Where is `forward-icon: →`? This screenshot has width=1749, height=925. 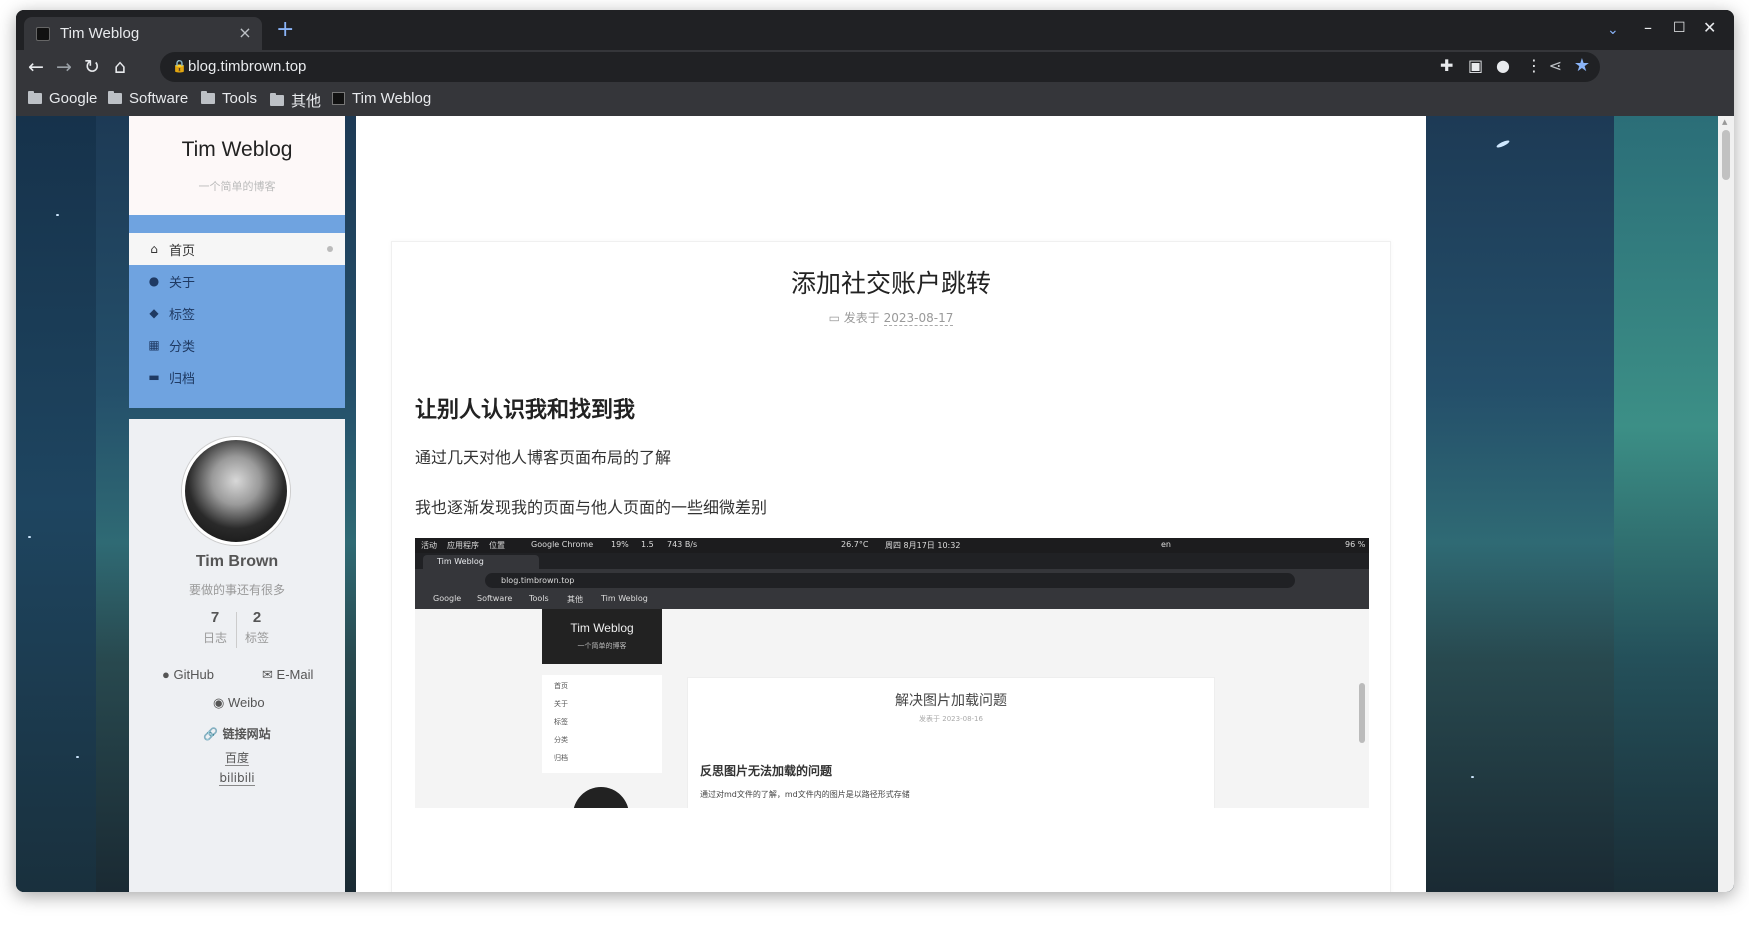 forward-icon: → is located at coordinates (64, 67).